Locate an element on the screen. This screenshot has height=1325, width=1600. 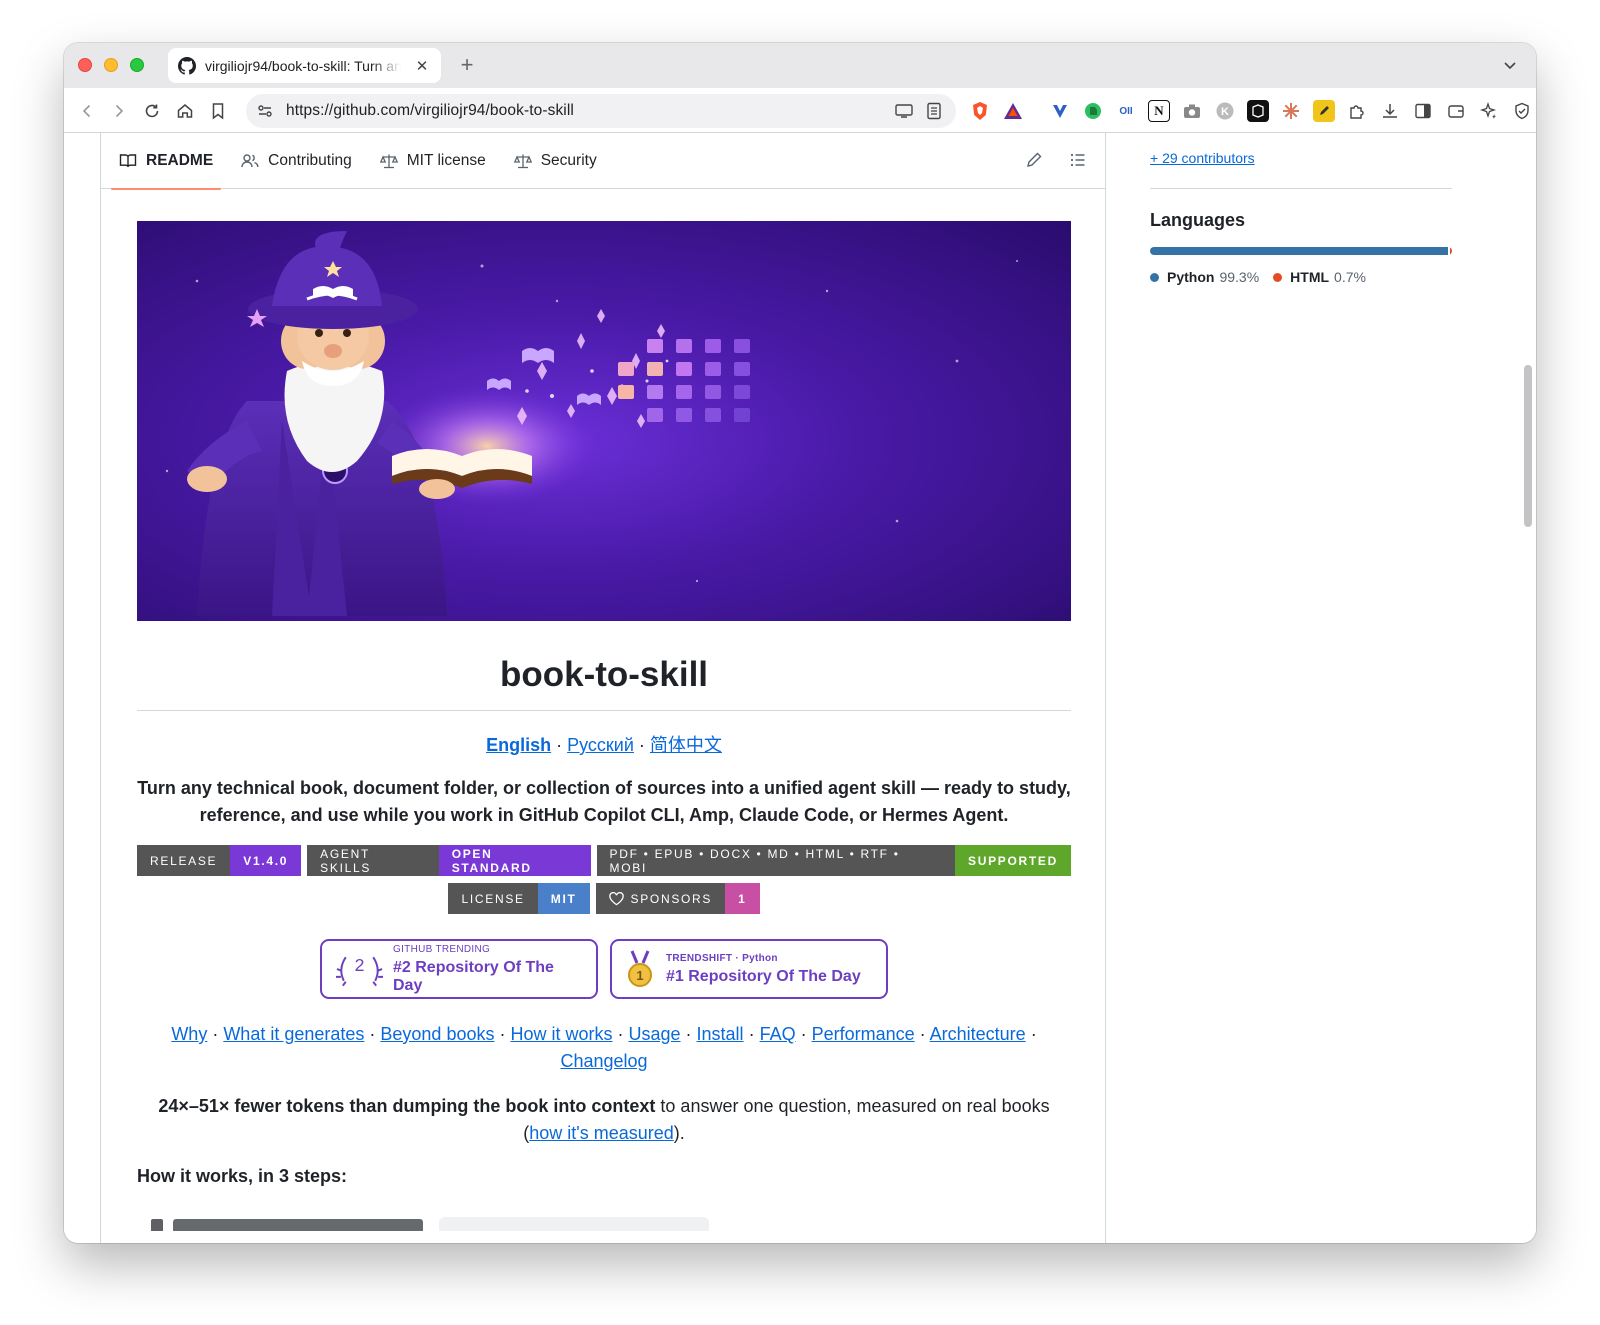
lang-link-chinese: 简体中文 is located at coordinates (686, 745).